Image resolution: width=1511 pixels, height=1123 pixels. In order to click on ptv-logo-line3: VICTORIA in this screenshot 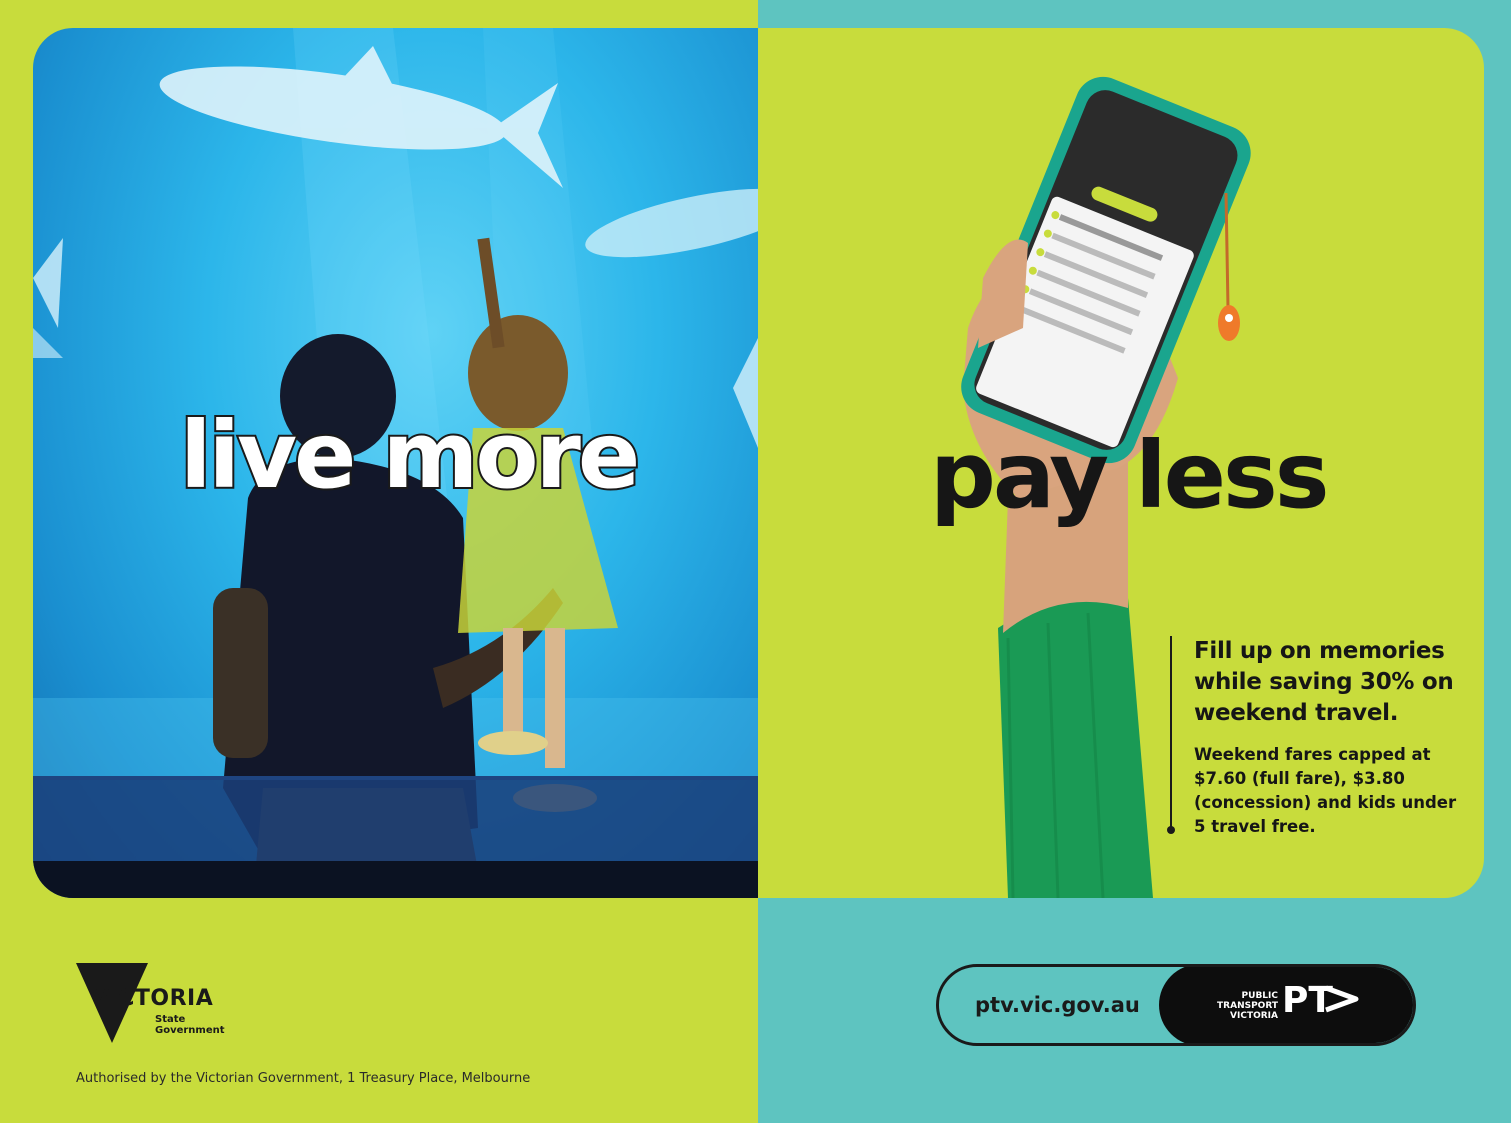, I will do `click(1254, 1016)`.